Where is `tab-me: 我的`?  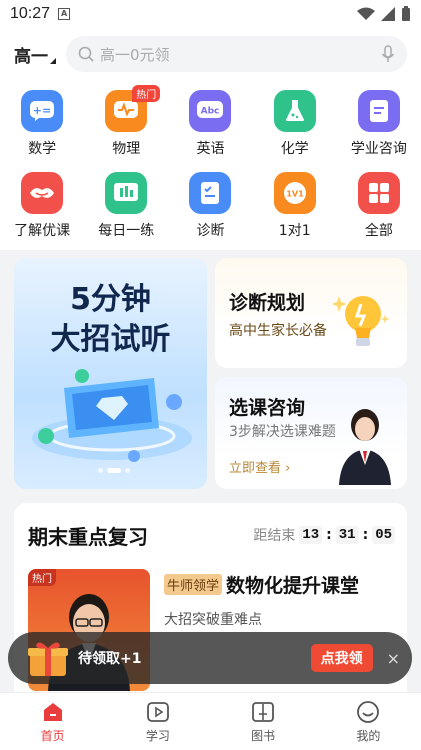
tab-me: 我的 is located at coordinates (368, 721).